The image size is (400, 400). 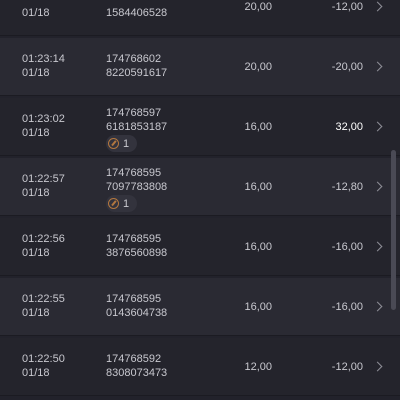 I want to click on bet-id-line2: 0143604738, so click(x=137, y=313).